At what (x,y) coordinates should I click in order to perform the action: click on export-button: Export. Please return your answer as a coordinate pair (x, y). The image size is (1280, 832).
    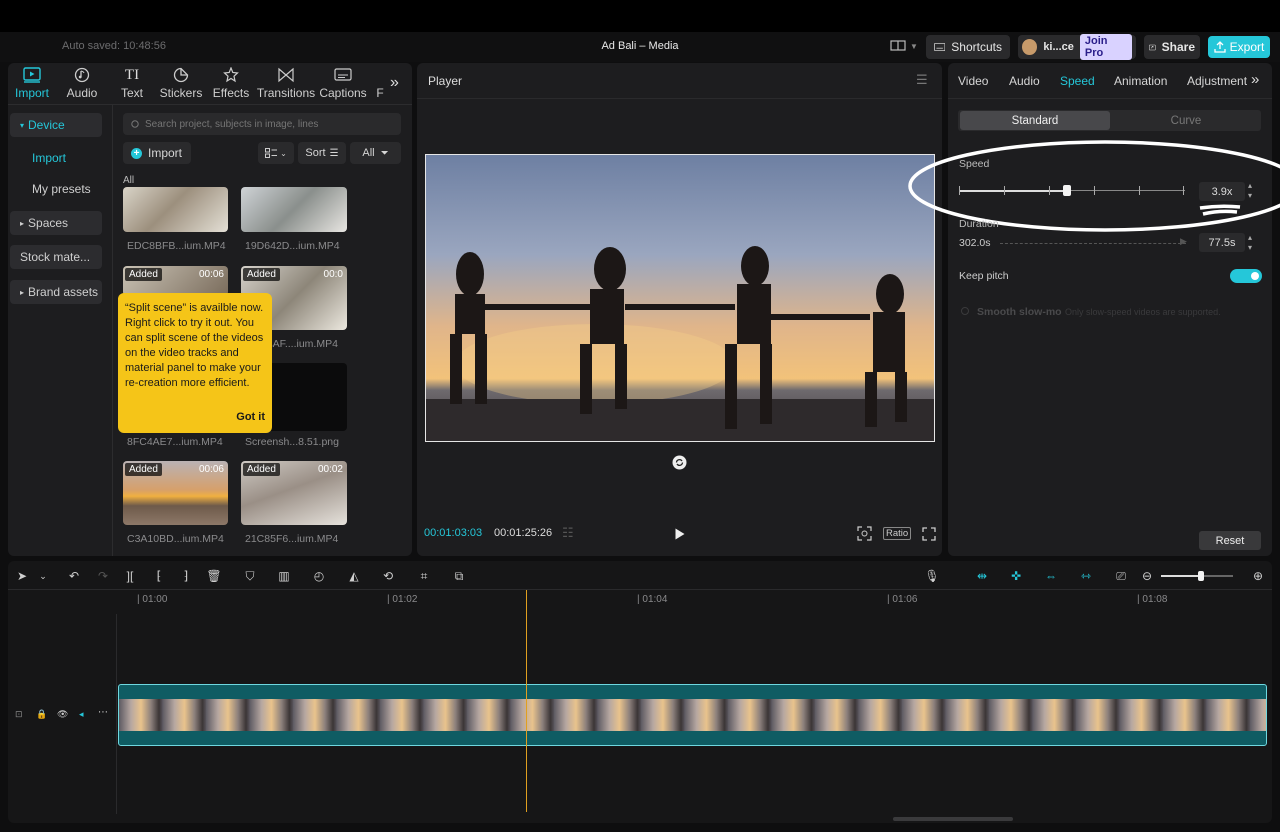
    Looking at the image, I should click on (1239, 47).